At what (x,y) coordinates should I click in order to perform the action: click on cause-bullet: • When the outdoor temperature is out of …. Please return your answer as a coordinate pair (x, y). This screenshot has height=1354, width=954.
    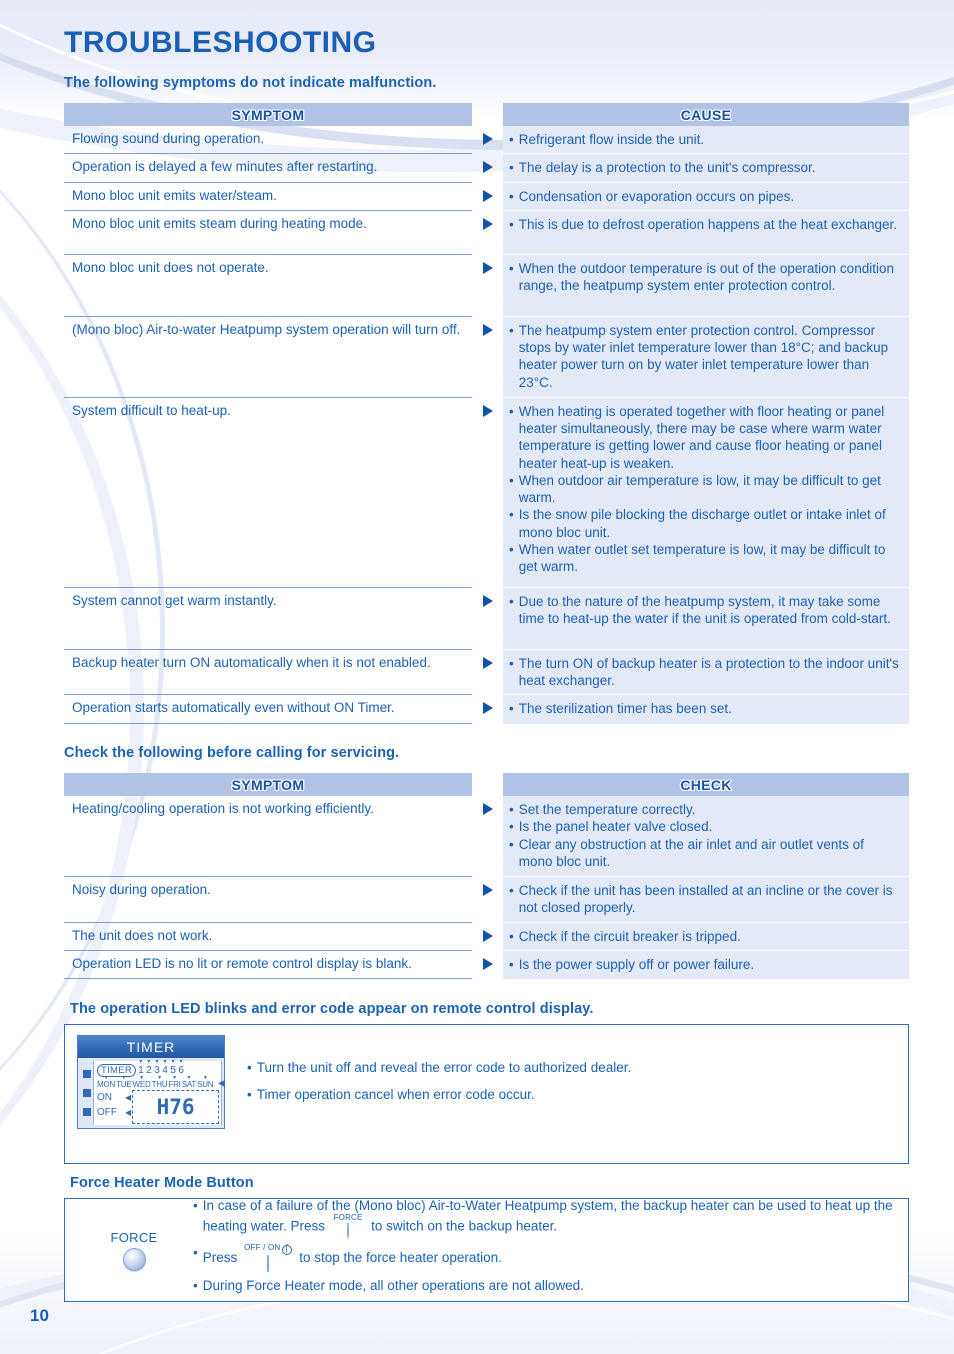
    Looking at the image, I should click on (705, 277).